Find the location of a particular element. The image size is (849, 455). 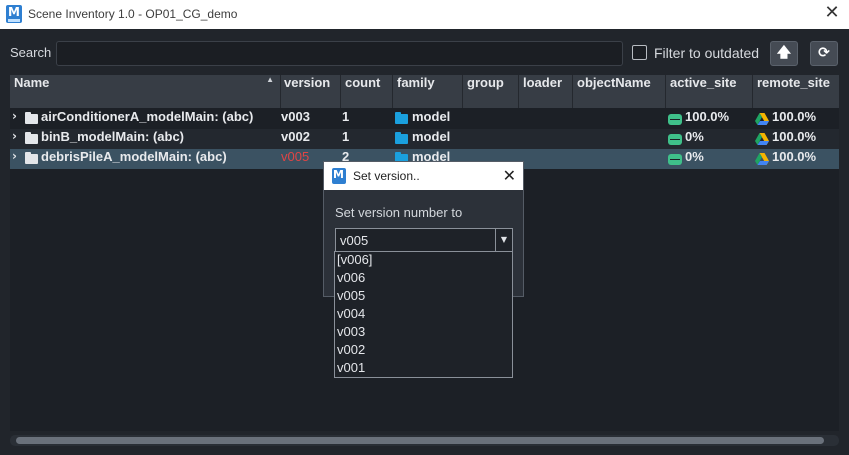

search-input is located at coordinates (339, 53).